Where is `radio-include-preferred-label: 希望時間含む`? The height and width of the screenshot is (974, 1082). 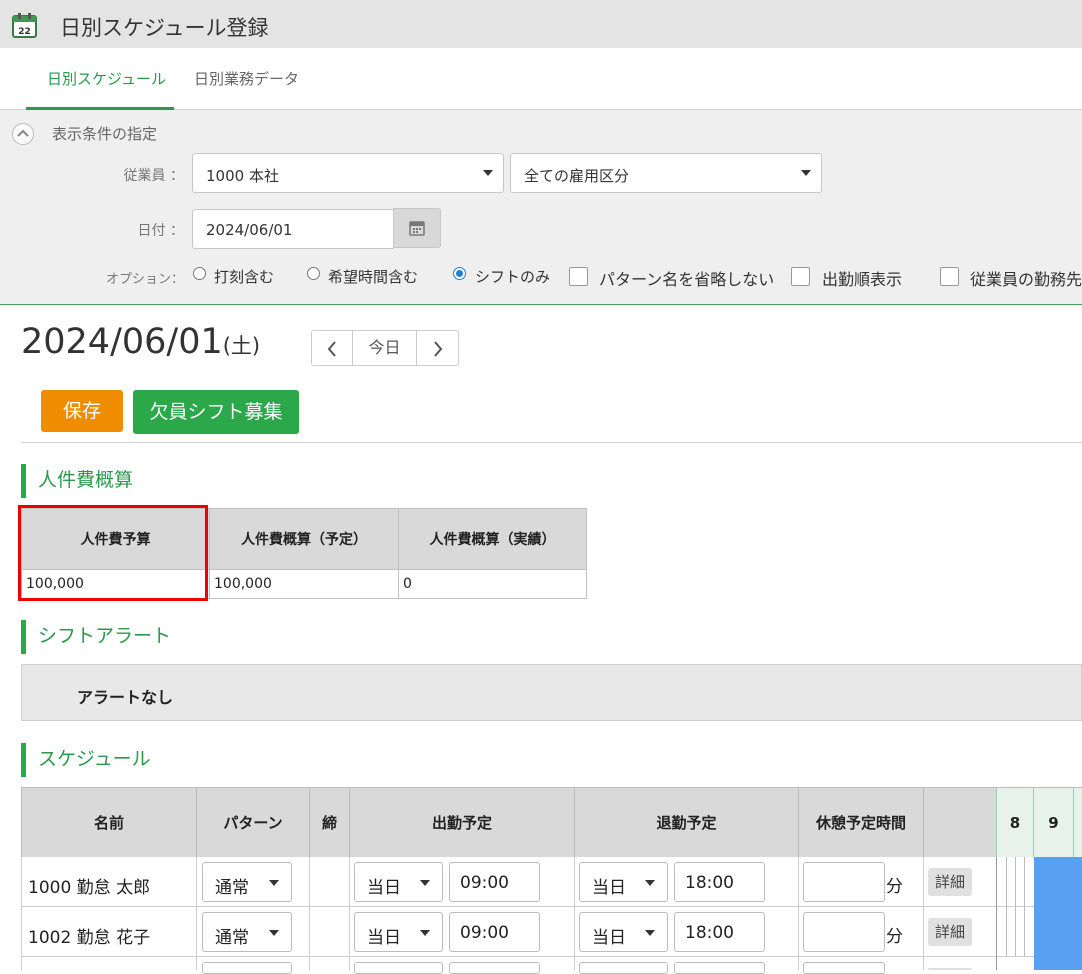 radio-include-preferred-label: 希望時間含む is located at coordinates (373, 277).